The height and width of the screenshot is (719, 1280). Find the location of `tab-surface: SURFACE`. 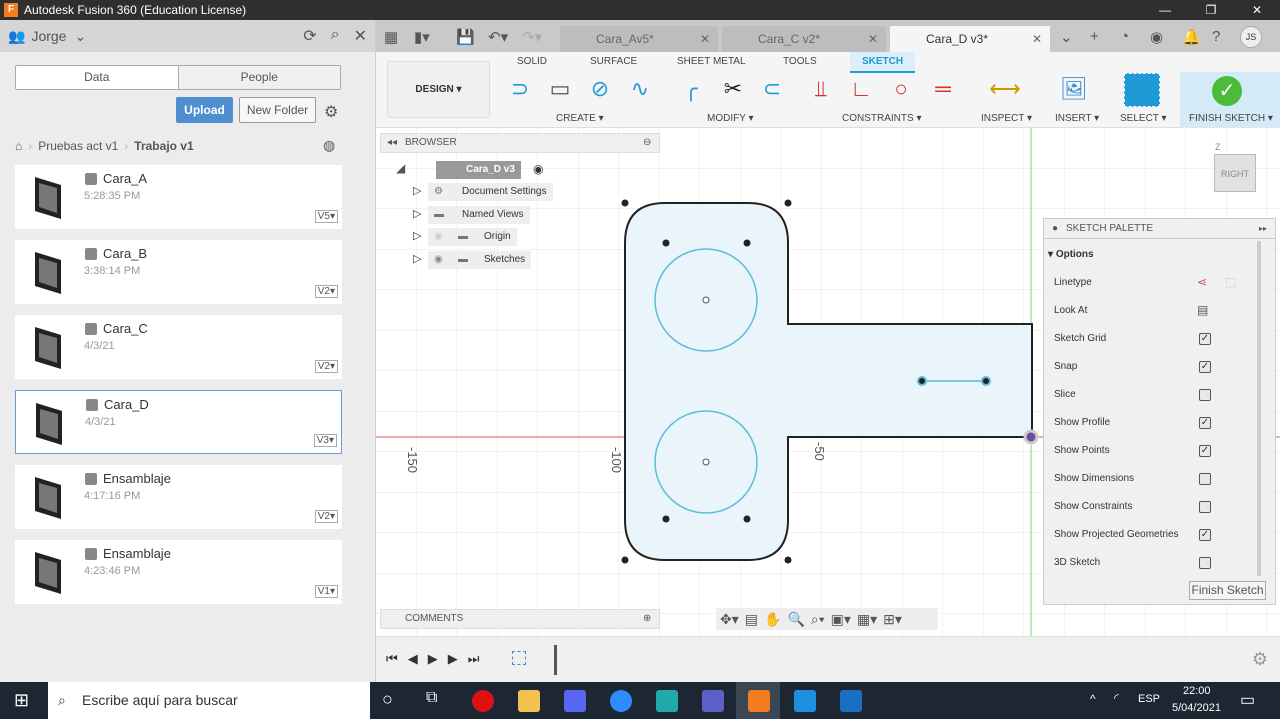

tab-surface: SURFACE is located at coordinates (613, 61).